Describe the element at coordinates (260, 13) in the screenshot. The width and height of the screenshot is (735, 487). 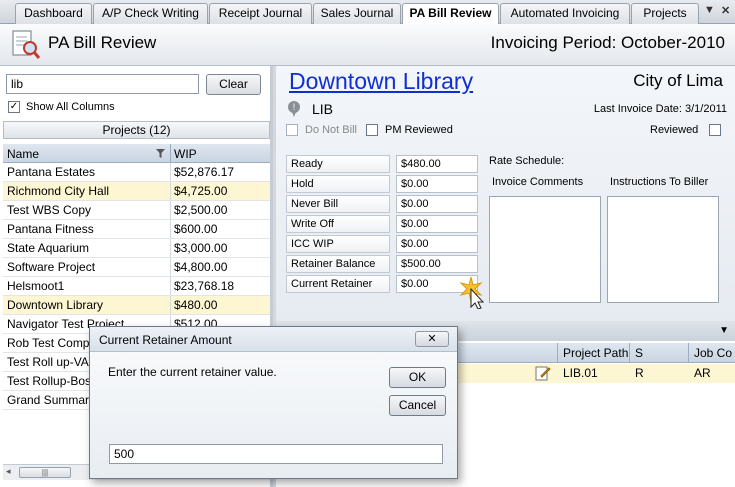
I see `tab-receipt-journal: Receipt Journal` at that location.